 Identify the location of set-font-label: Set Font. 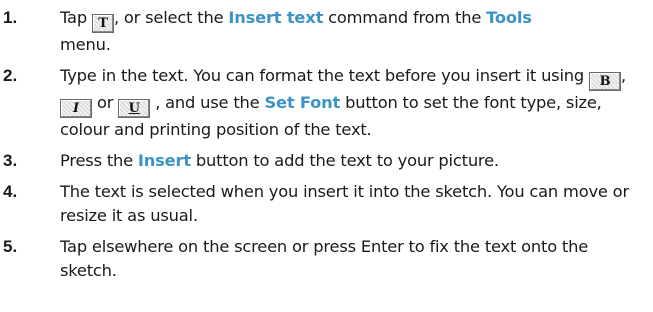
(302, 102).